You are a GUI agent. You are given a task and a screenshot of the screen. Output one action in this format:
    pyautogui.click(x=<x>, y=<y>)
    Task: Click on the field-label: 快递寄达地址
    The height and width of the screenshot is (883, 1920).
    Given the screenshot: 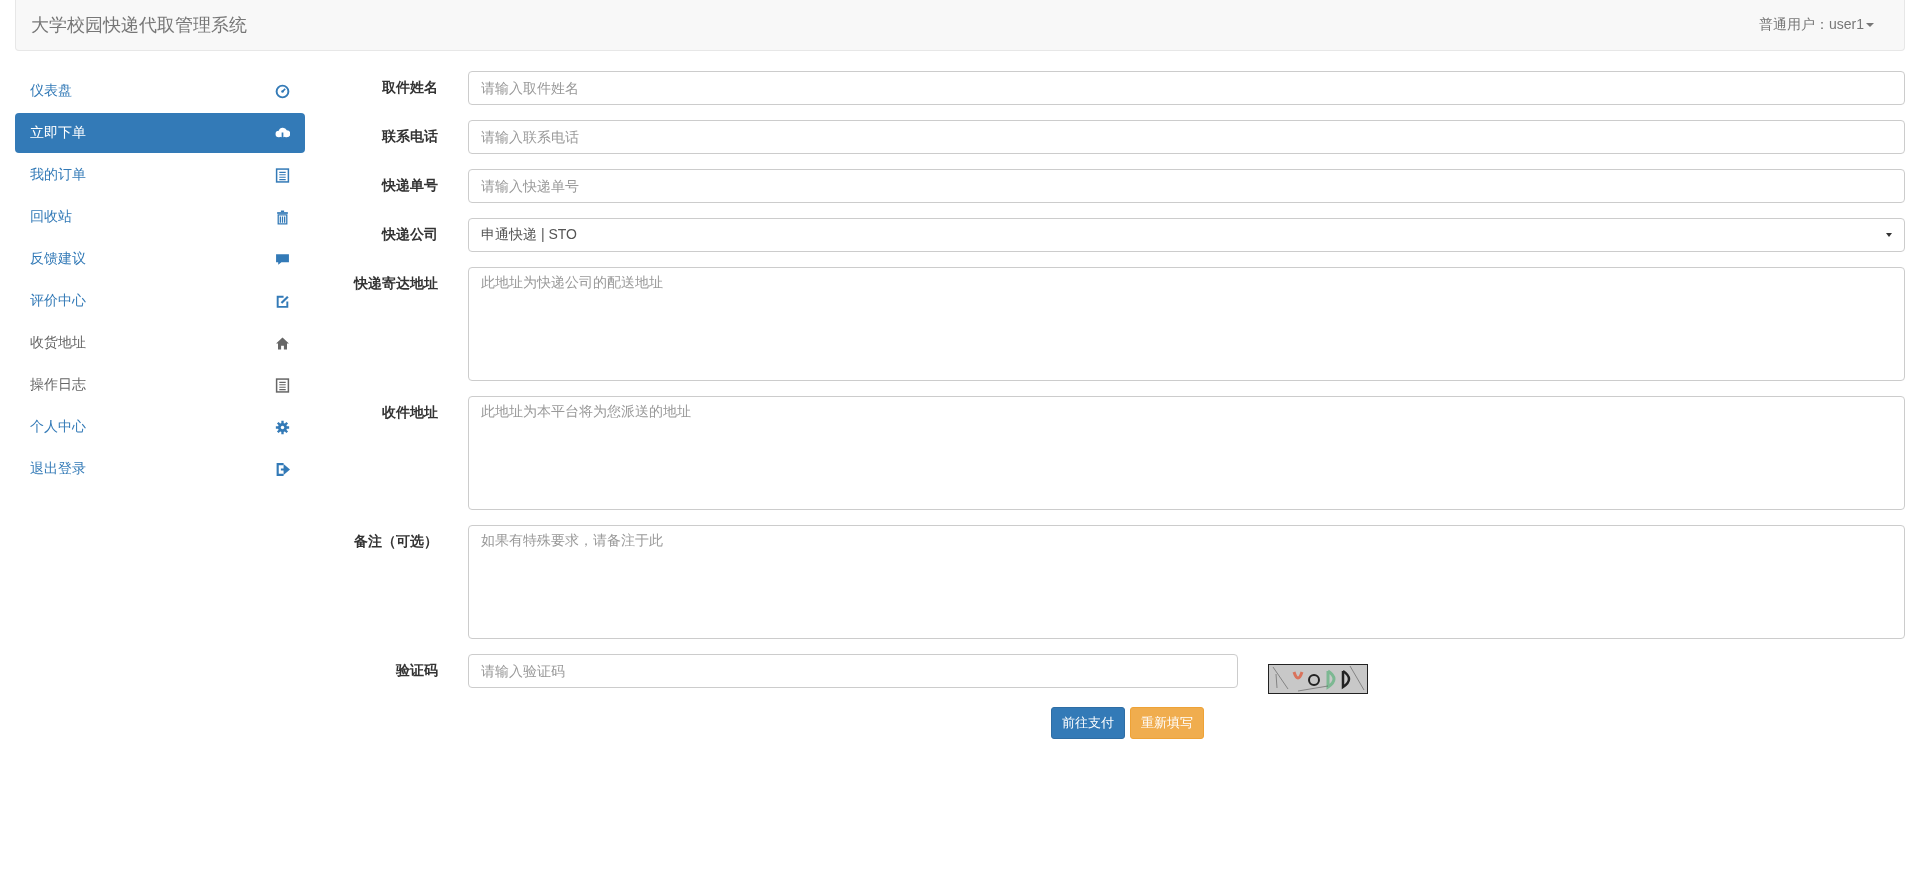 What is the action you would take?
    pyautogui.click(x=395, y=283)
    